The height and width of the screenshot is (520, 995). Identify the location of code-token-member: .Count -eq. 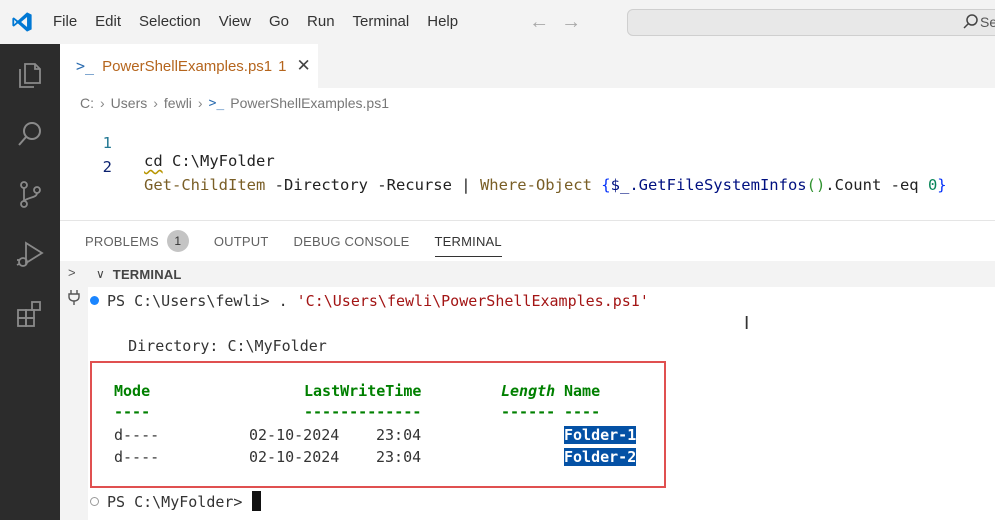
(876, 185).